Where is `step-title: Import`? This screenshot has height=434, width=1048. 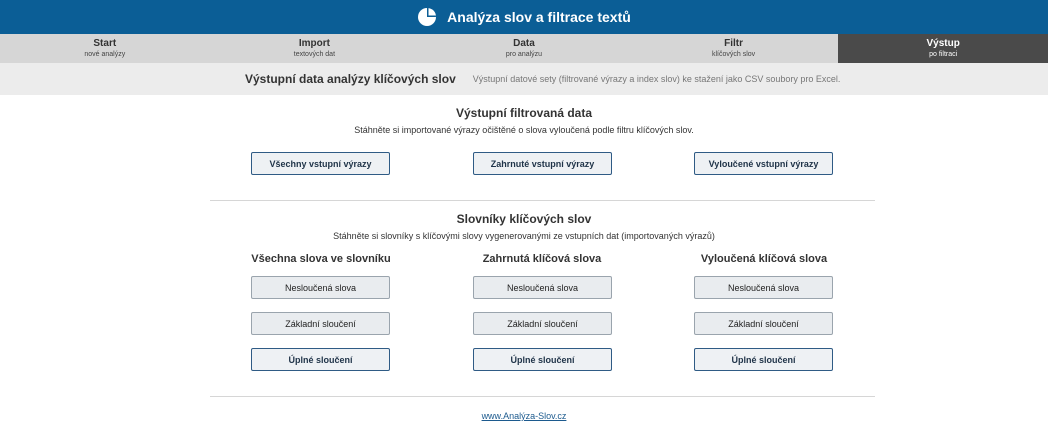 step-title: Import is located at coordinates (314, 43).